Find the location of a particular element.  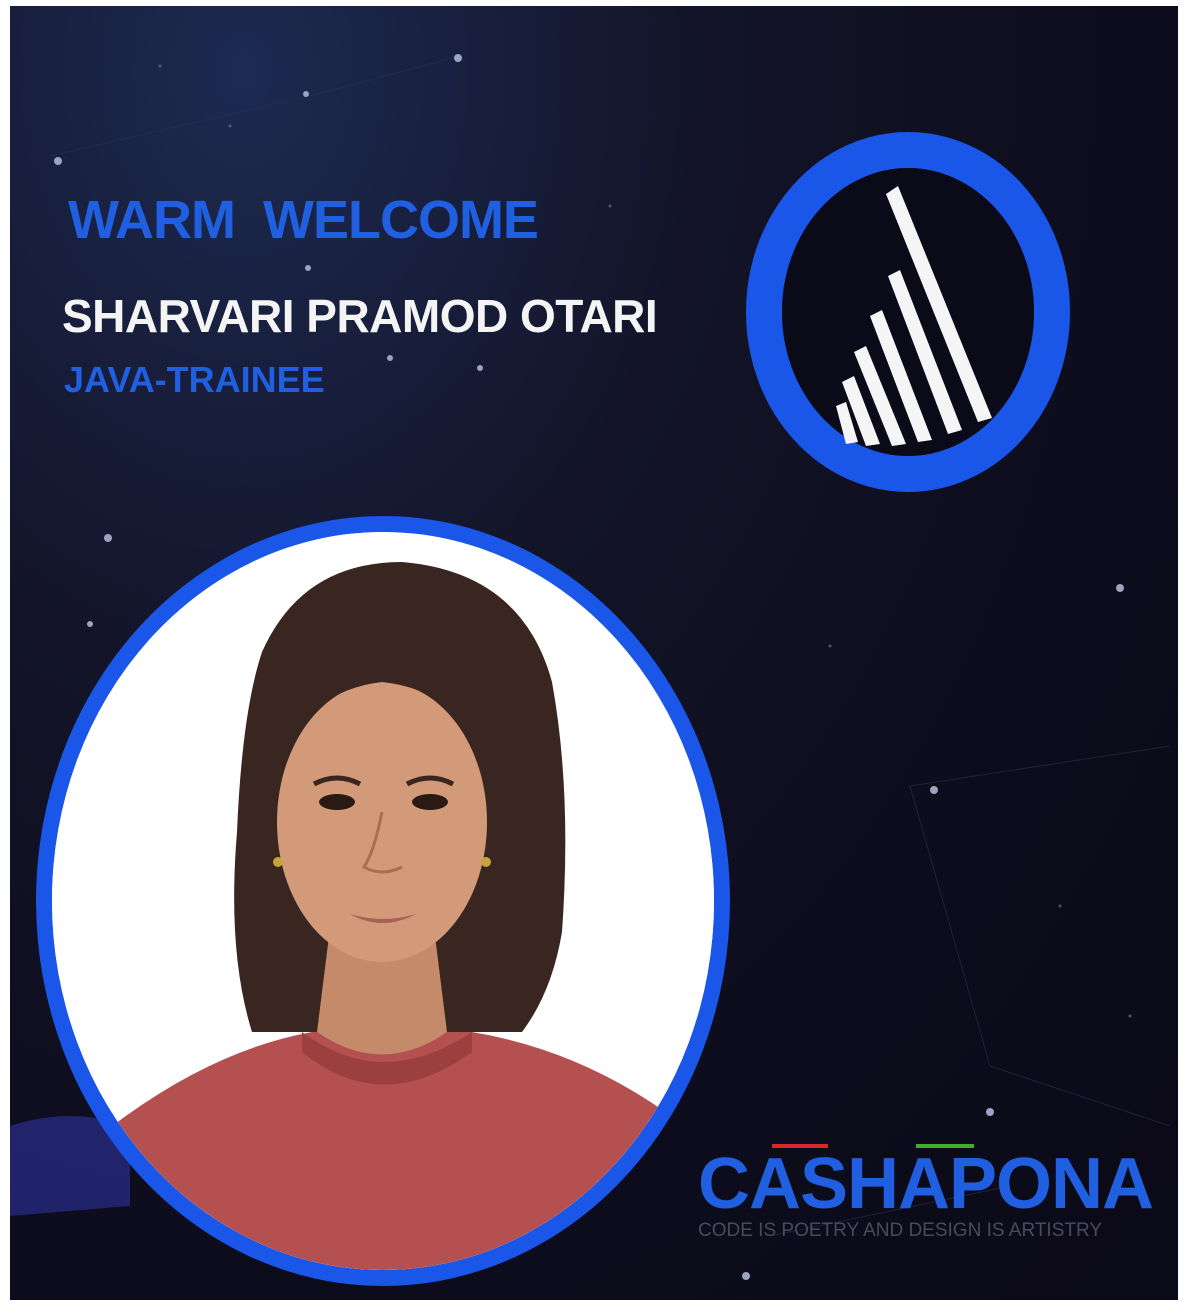

brand-logo-text: CASHAPONA is located at coordinates (926, 1184).